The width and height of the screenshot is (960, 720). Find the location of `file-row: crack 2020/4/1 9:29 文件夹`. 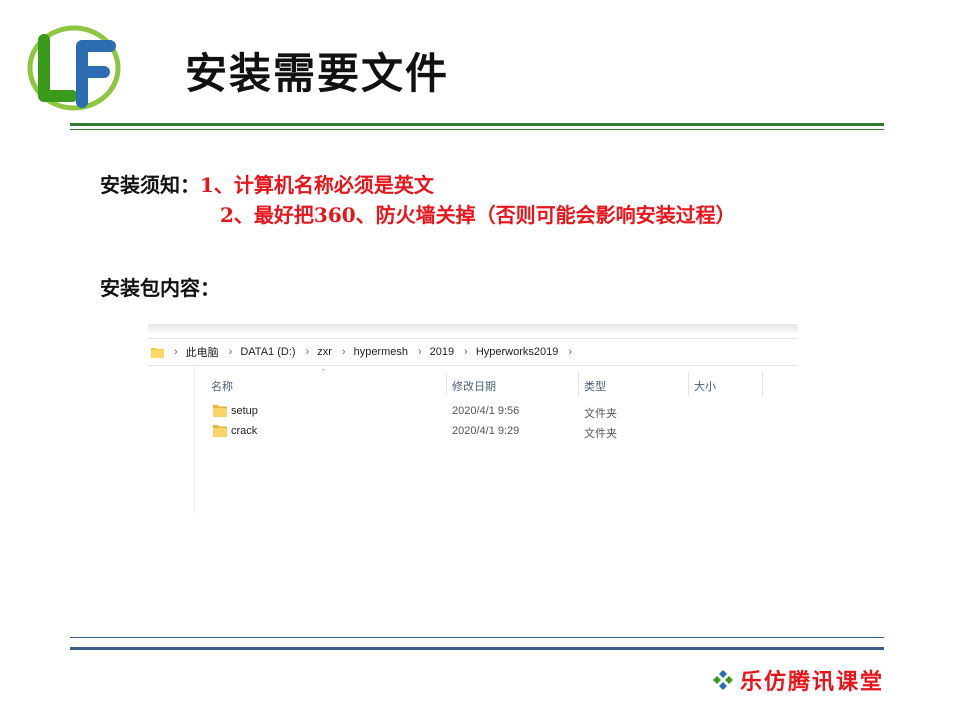

file-row: crack 2020/4/1 9:29 文件夹 is located at coordinates (496, 432).